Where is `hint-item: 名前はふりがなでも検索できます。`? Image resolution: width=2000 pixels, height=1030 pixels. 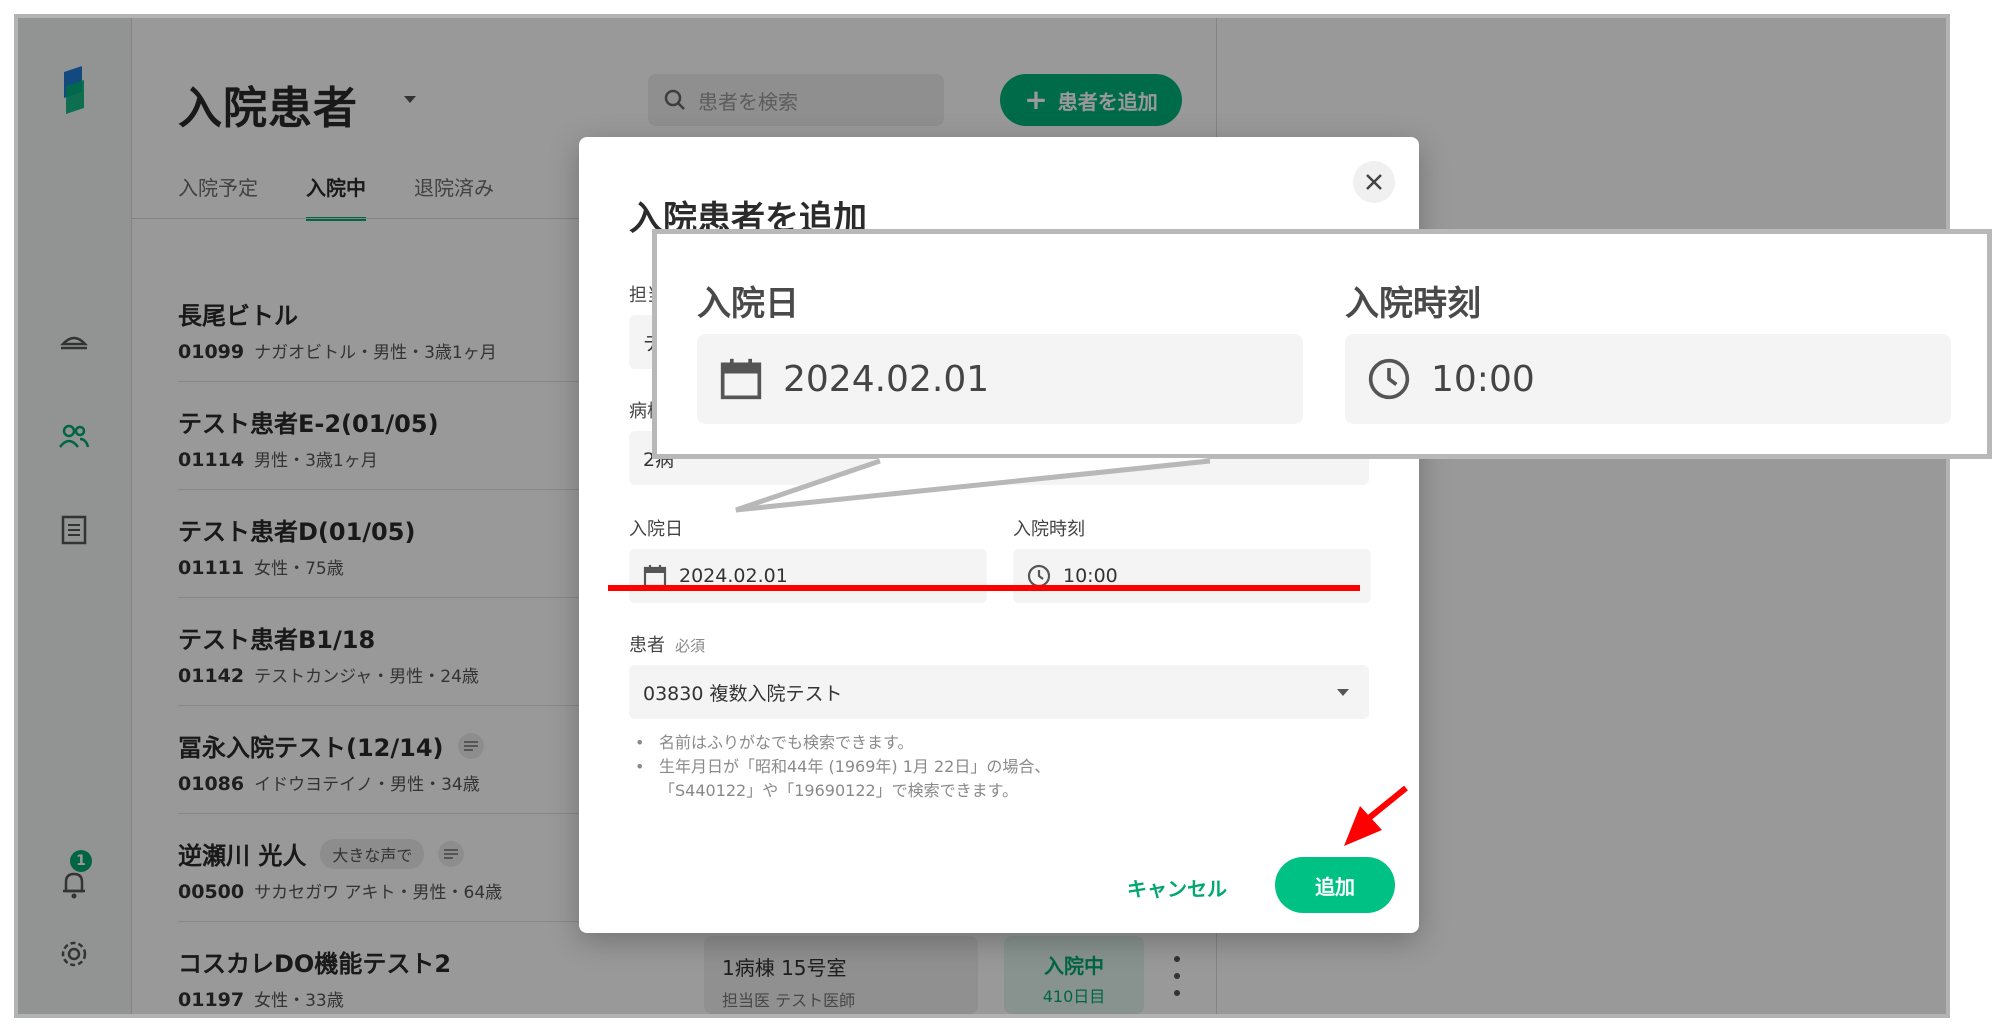
hint-item: 名前はふりがなでも検索できます。 is located at coordinates (842, 743).